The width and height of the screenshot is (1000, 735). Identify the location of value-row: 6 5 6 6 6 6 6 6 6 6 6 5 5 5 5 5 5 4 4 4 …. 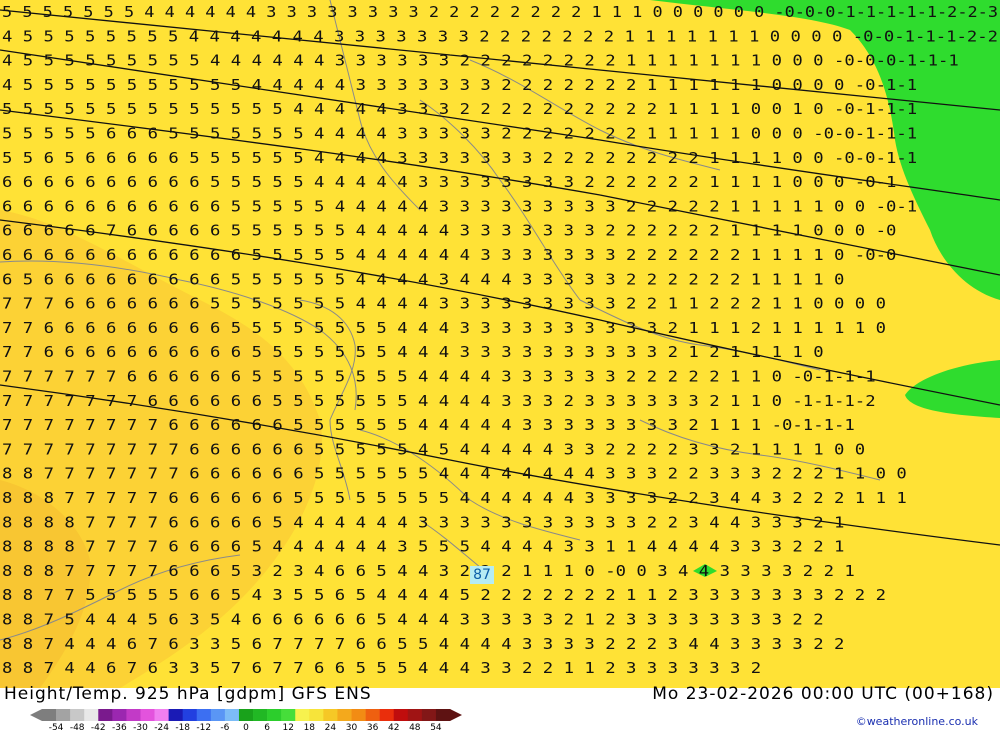
(423, 279).